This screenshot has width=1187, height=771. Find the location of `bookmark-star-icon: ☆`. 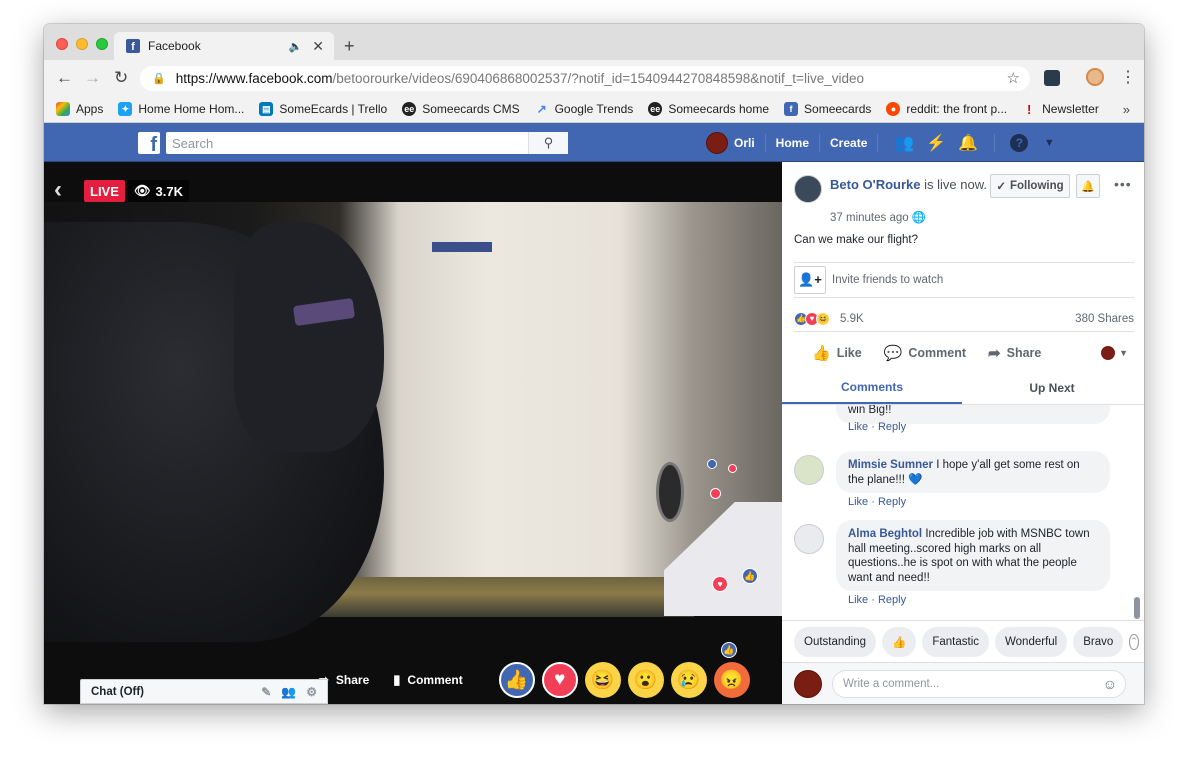

bookmark-star-icon: ☆ is located at coordinates (1013, 78).